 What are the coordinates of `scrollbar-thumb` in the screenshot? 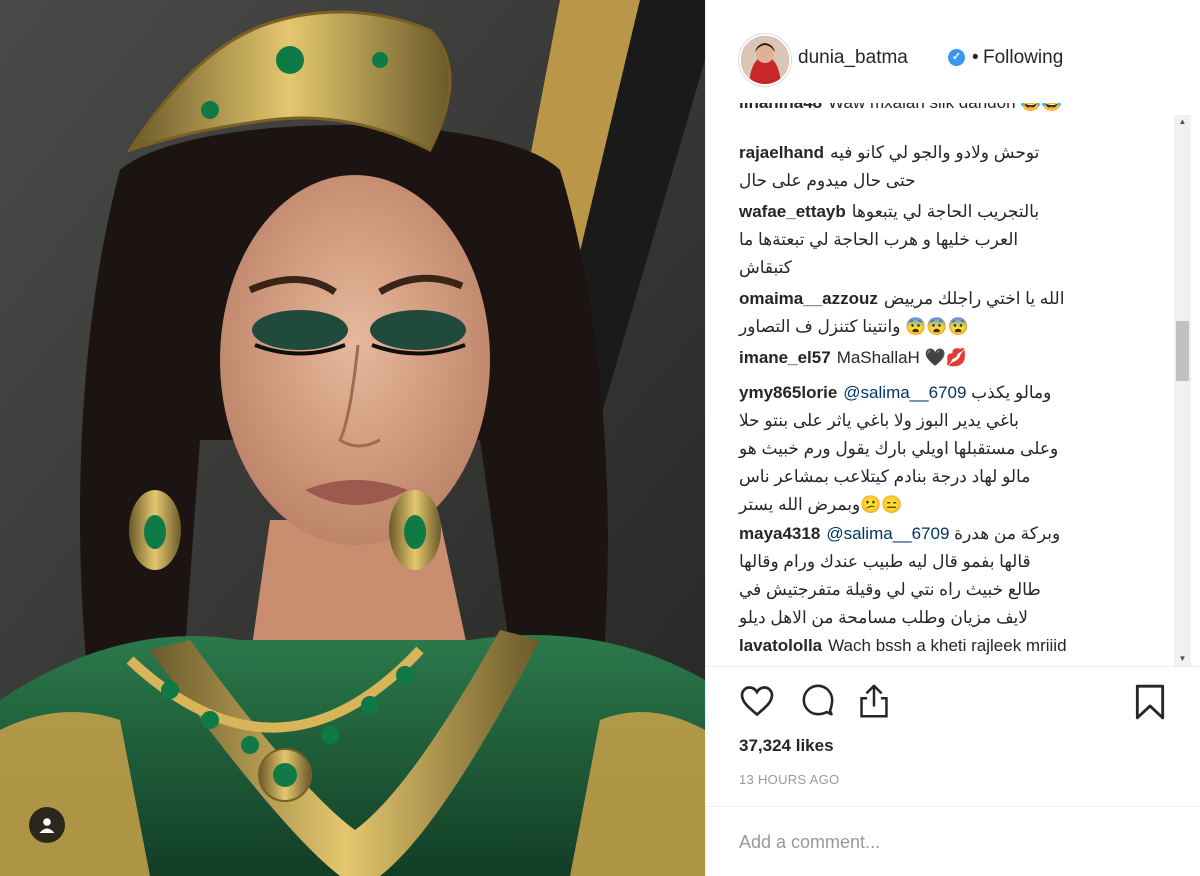 It's located at (1182, 351).